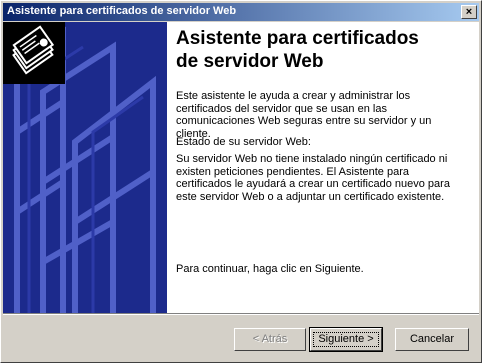 The height and width of the screenshot is (363, 482). What do you see at coordinates (34, 53) in the screenshot?
I see `certificate-stack-icon` at bounding box center [34, 53].